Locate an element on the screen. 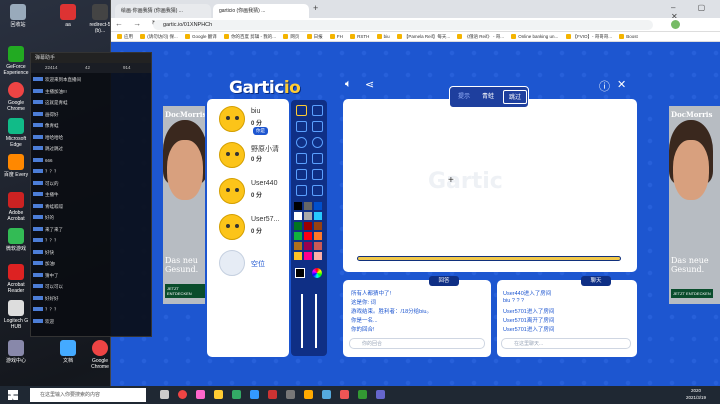  share-icon: ⋖ is located at coordinates (369, 84).